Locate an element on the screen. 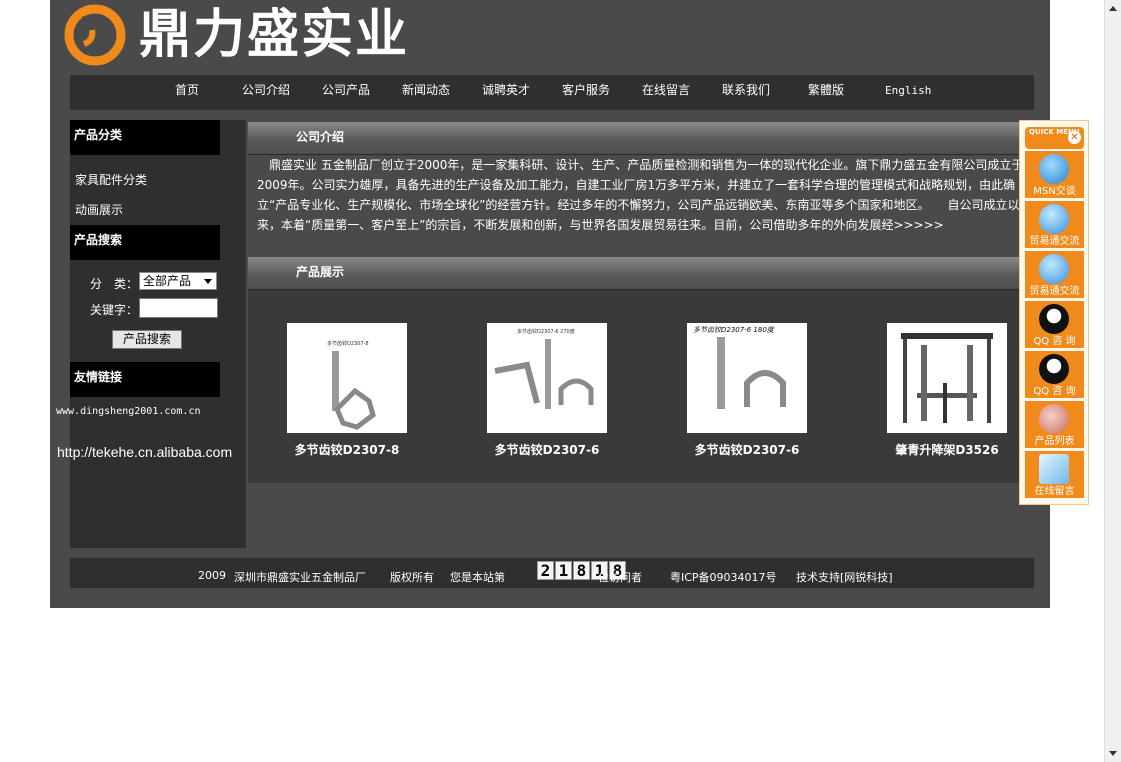 This screenshot has height=762, width=1121. friend-link-dingsheng: www.dingsheng2001.com.cn is located at coordinates (128, 411).